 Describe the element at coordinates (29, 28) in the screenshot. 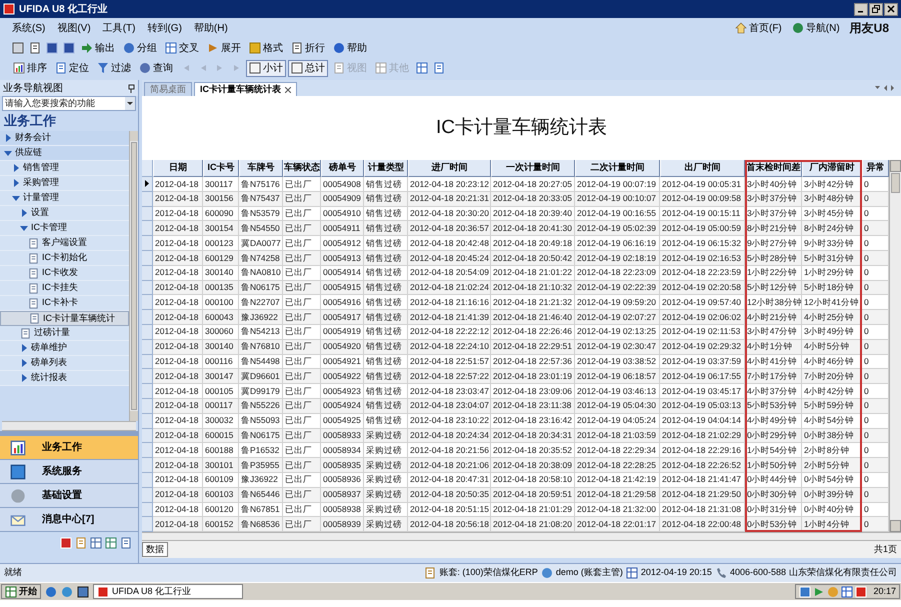

I see `menu-item: 系统(S)` at that location.